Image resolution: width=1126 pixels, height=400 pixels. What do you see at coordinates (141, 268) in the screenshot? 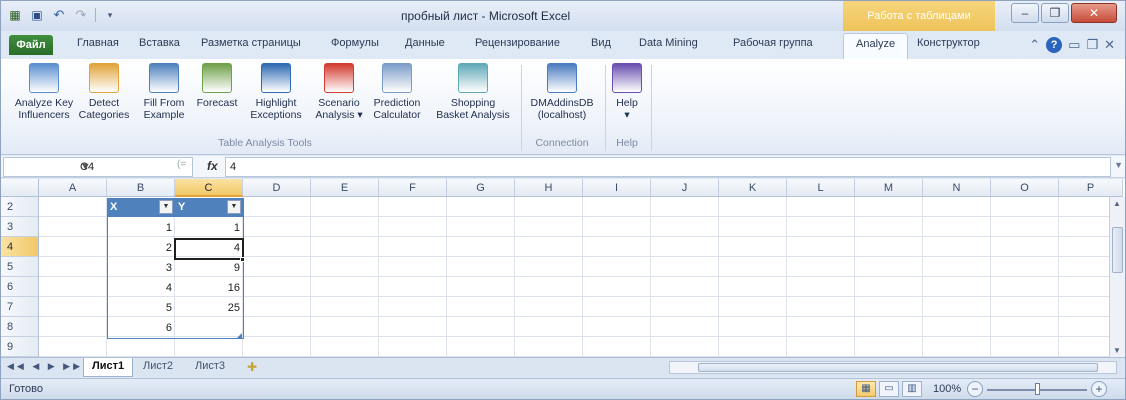
I see `table-cell-x: 3` at bounding box center [141, 268].